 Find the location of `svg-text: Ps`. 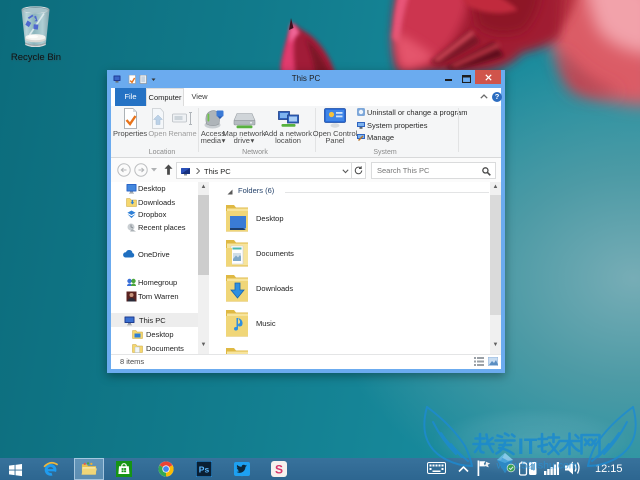

svg-text: Ps is located at coordinates (204, 470).